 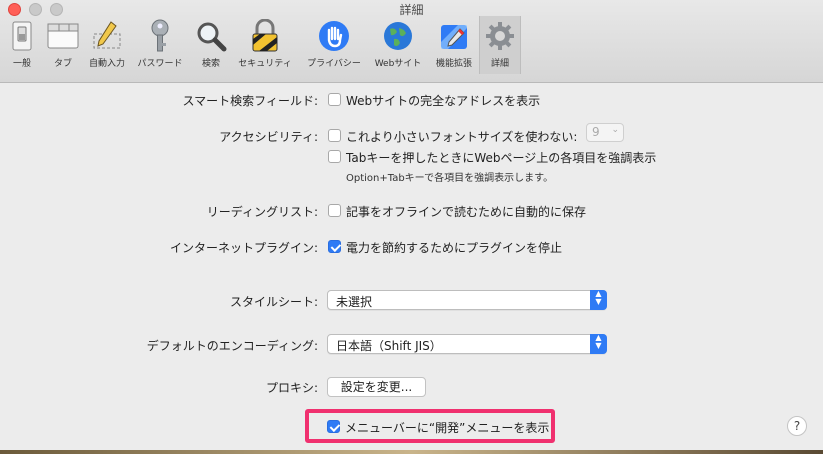 I want to click on smart-search-label: スマート検索フィールド:, so click(x=250, y=101).